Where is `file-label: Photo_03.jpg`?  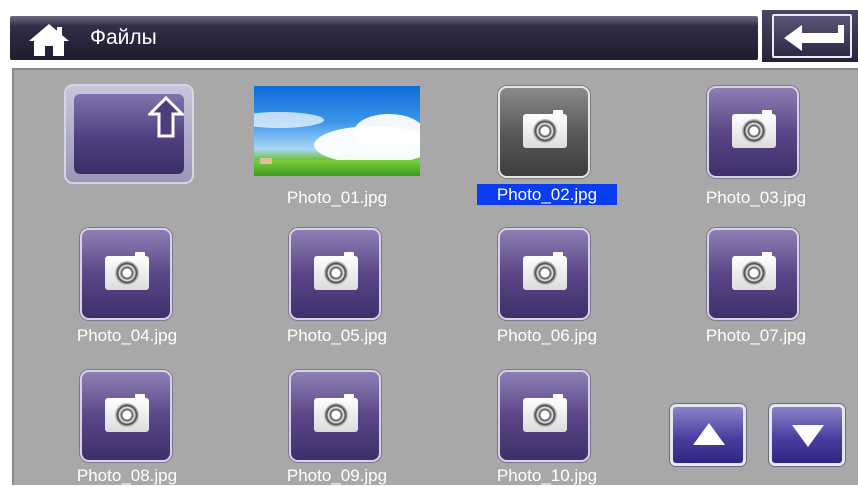
file-label: Photo_03.jpg is located at coordinates (756, 197).